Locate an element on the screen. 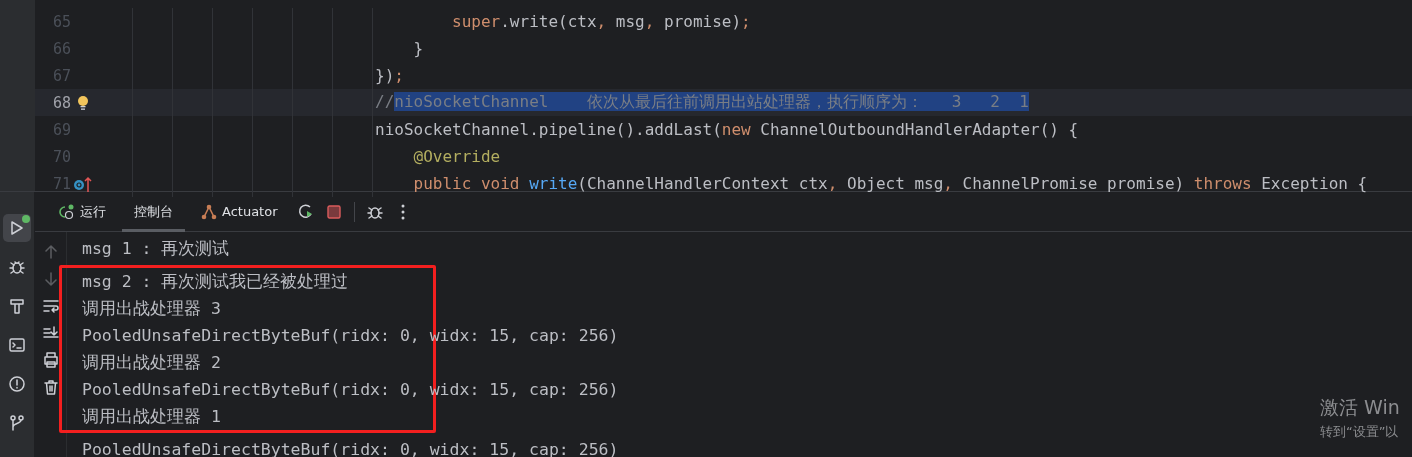 This screenshot has height=457, width=1412. terminal-icon is located at coordinates (17, 345).